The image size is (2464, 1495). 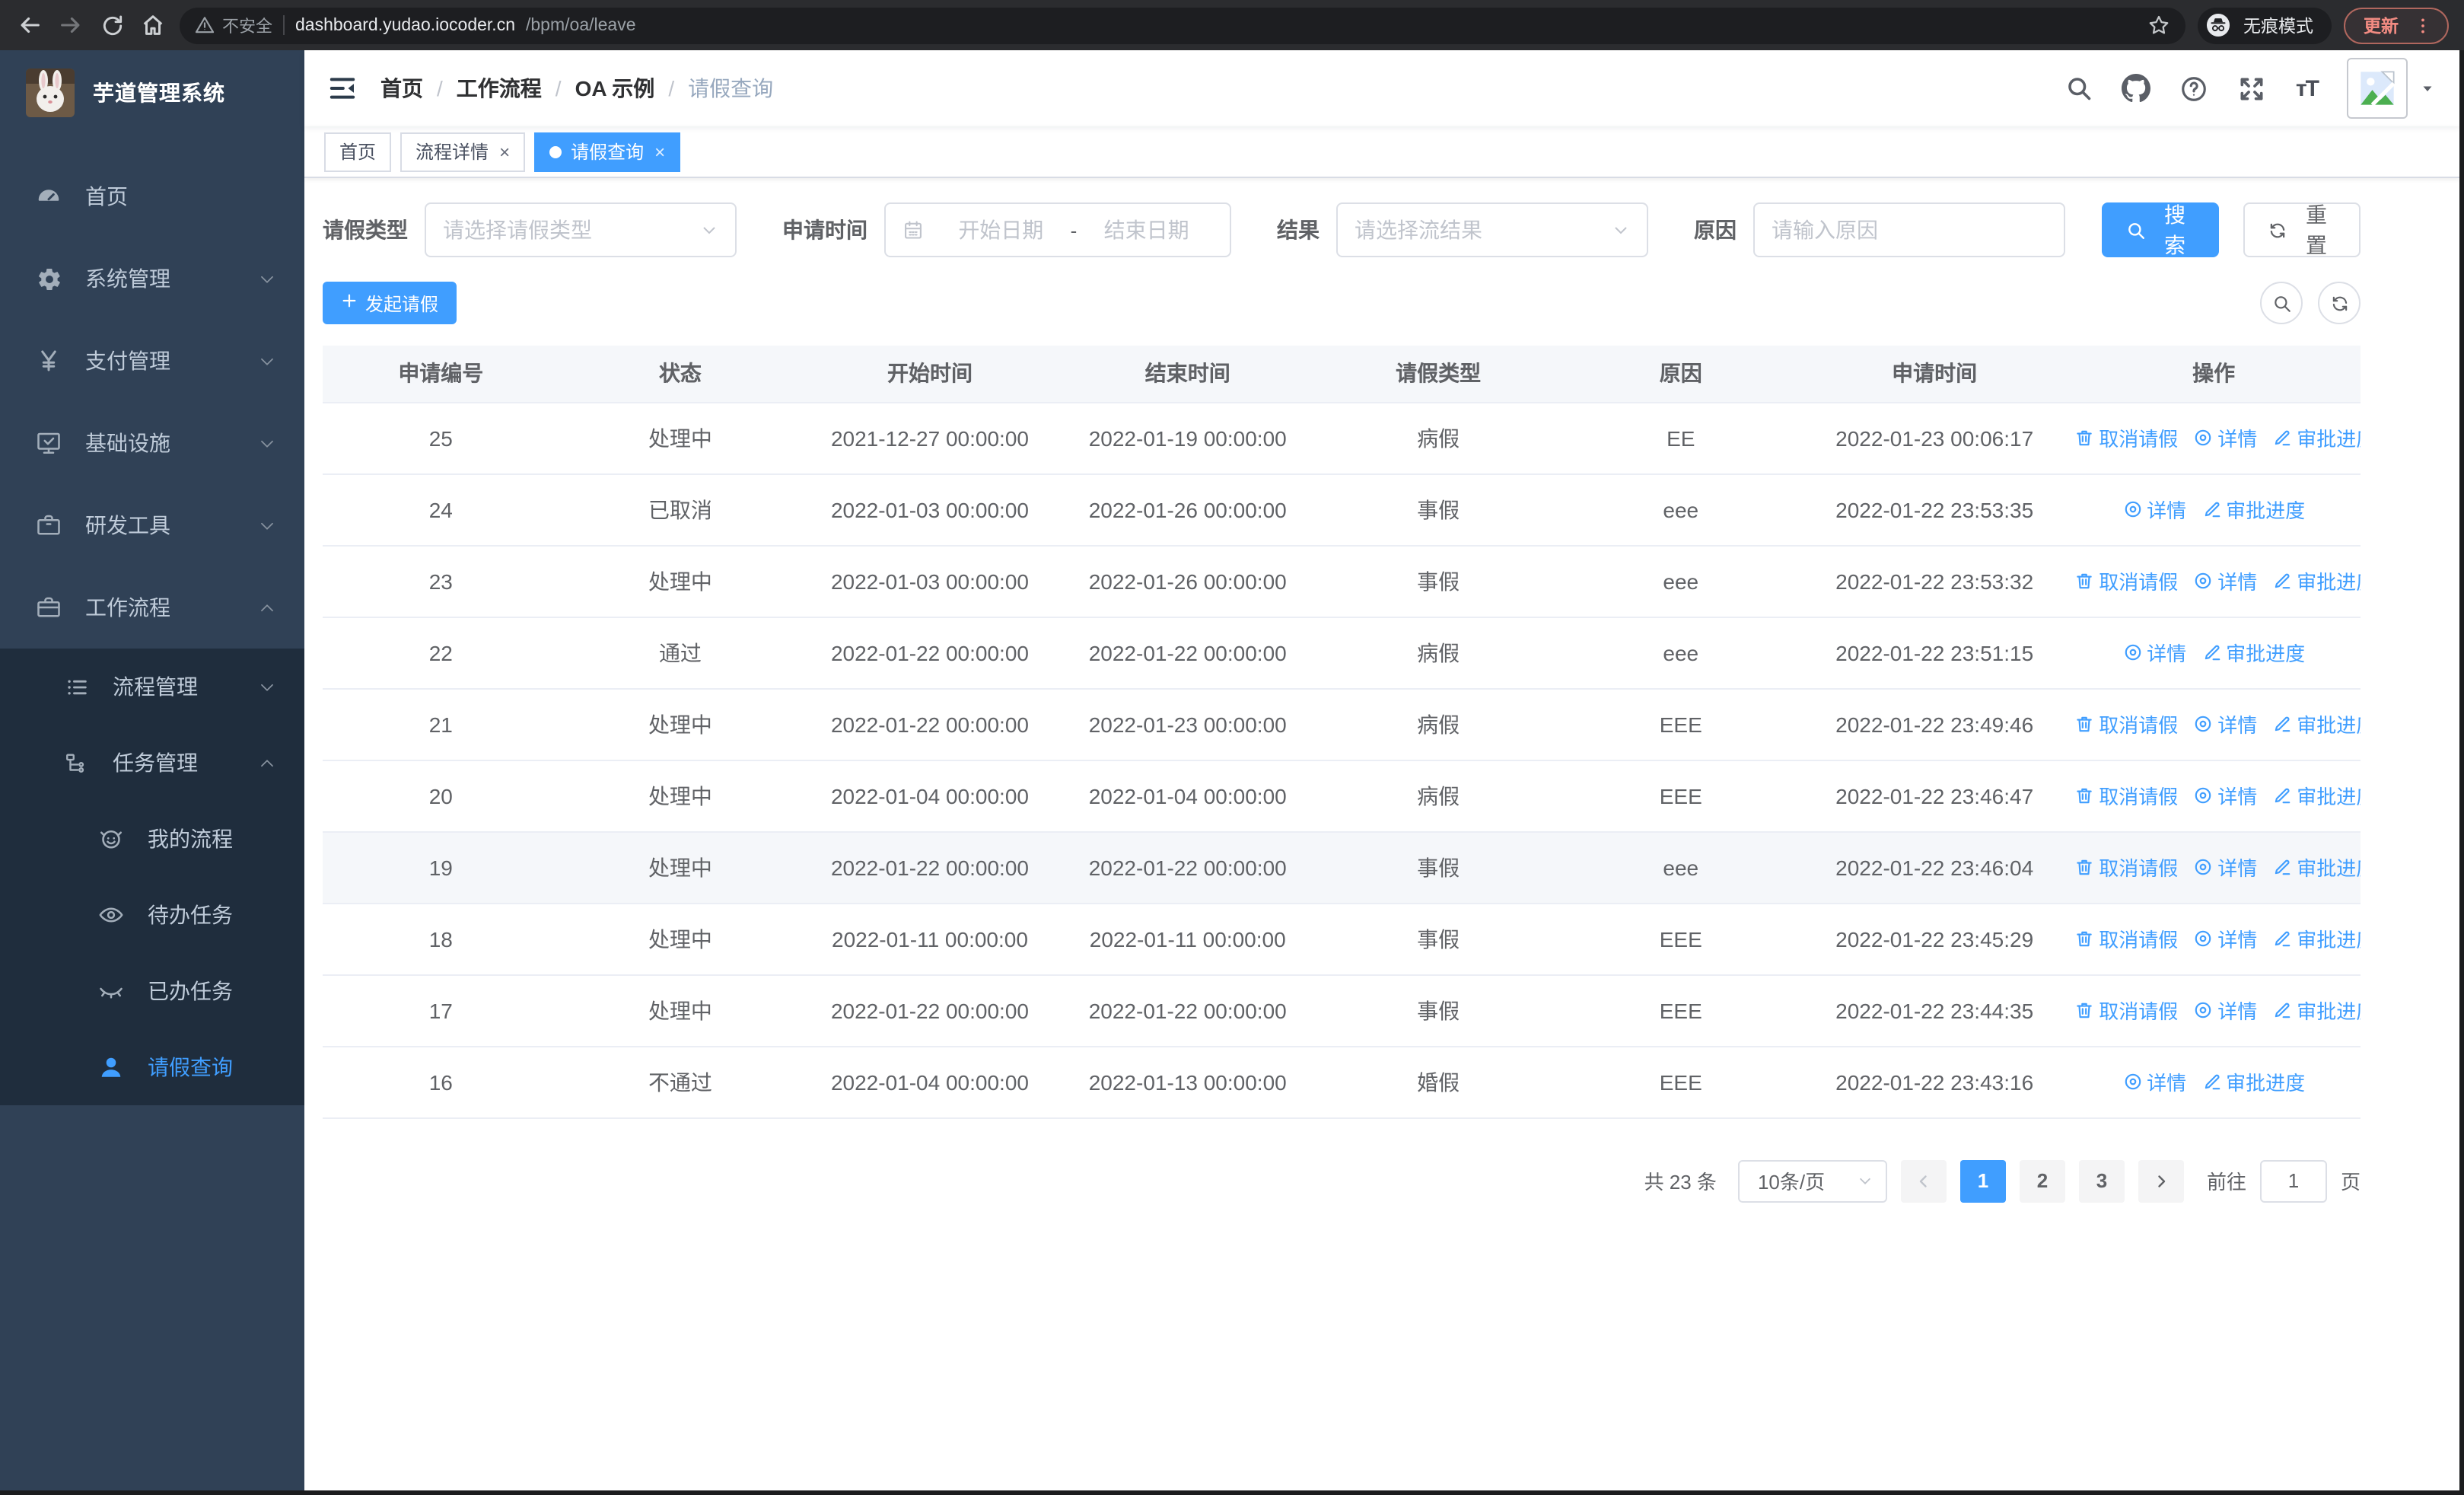 I want to click on sidebar-item-5: 工作流程, so click(x=152, y=607).